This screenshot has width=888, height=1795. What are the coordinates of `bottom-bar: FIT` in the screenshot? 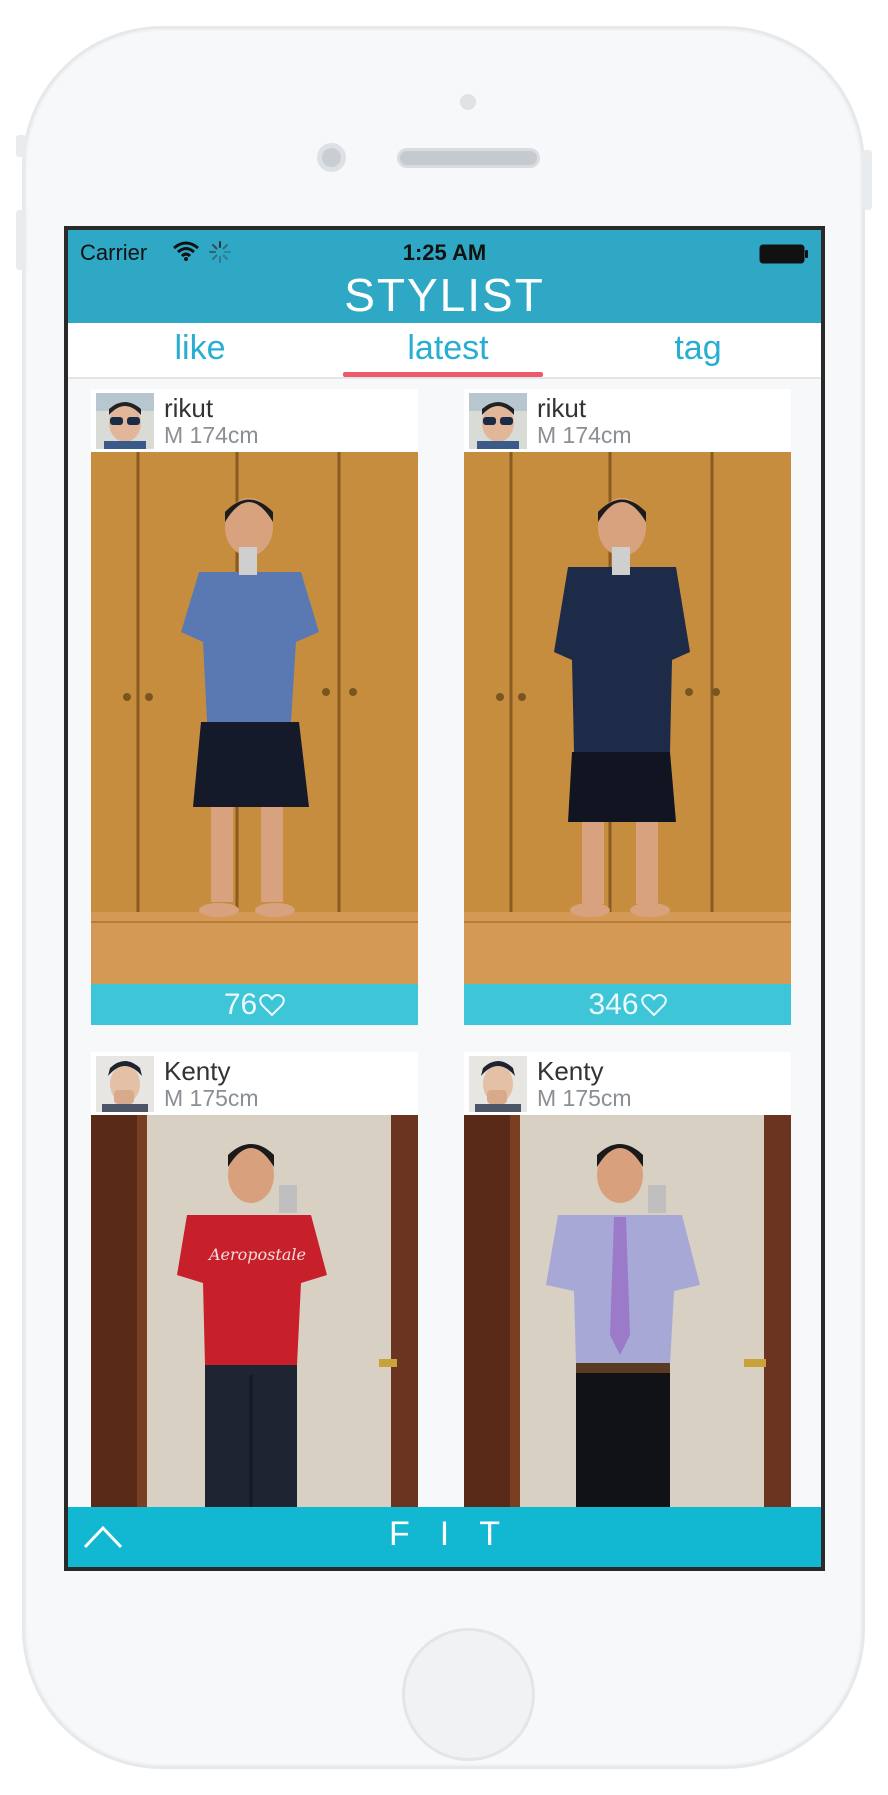 It's located at (444, 1537).